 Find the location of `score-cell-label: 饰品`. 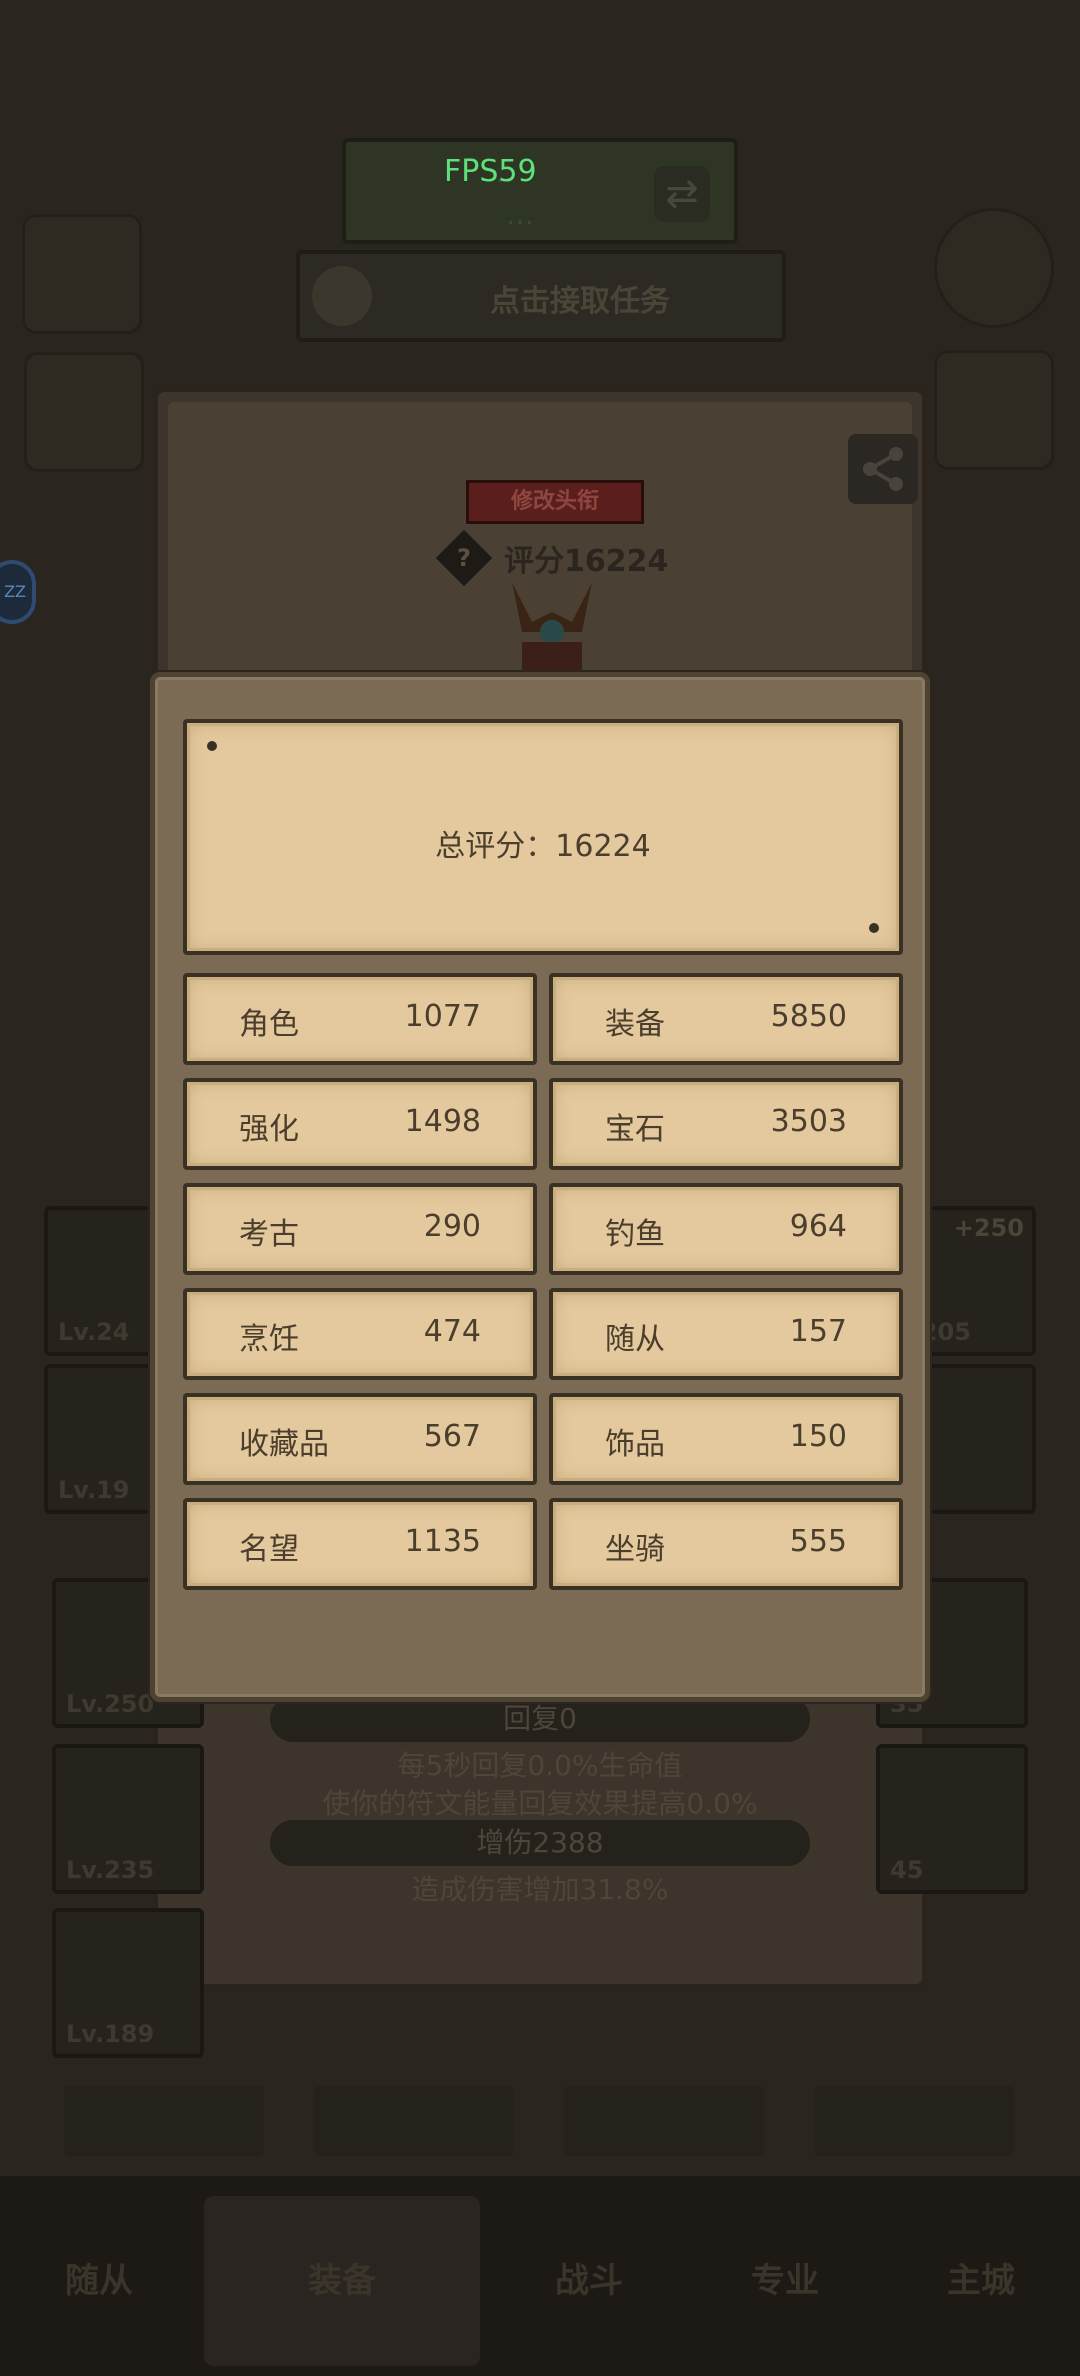

score-cell-label: 饰品 is located at coordinates (635, 1444).